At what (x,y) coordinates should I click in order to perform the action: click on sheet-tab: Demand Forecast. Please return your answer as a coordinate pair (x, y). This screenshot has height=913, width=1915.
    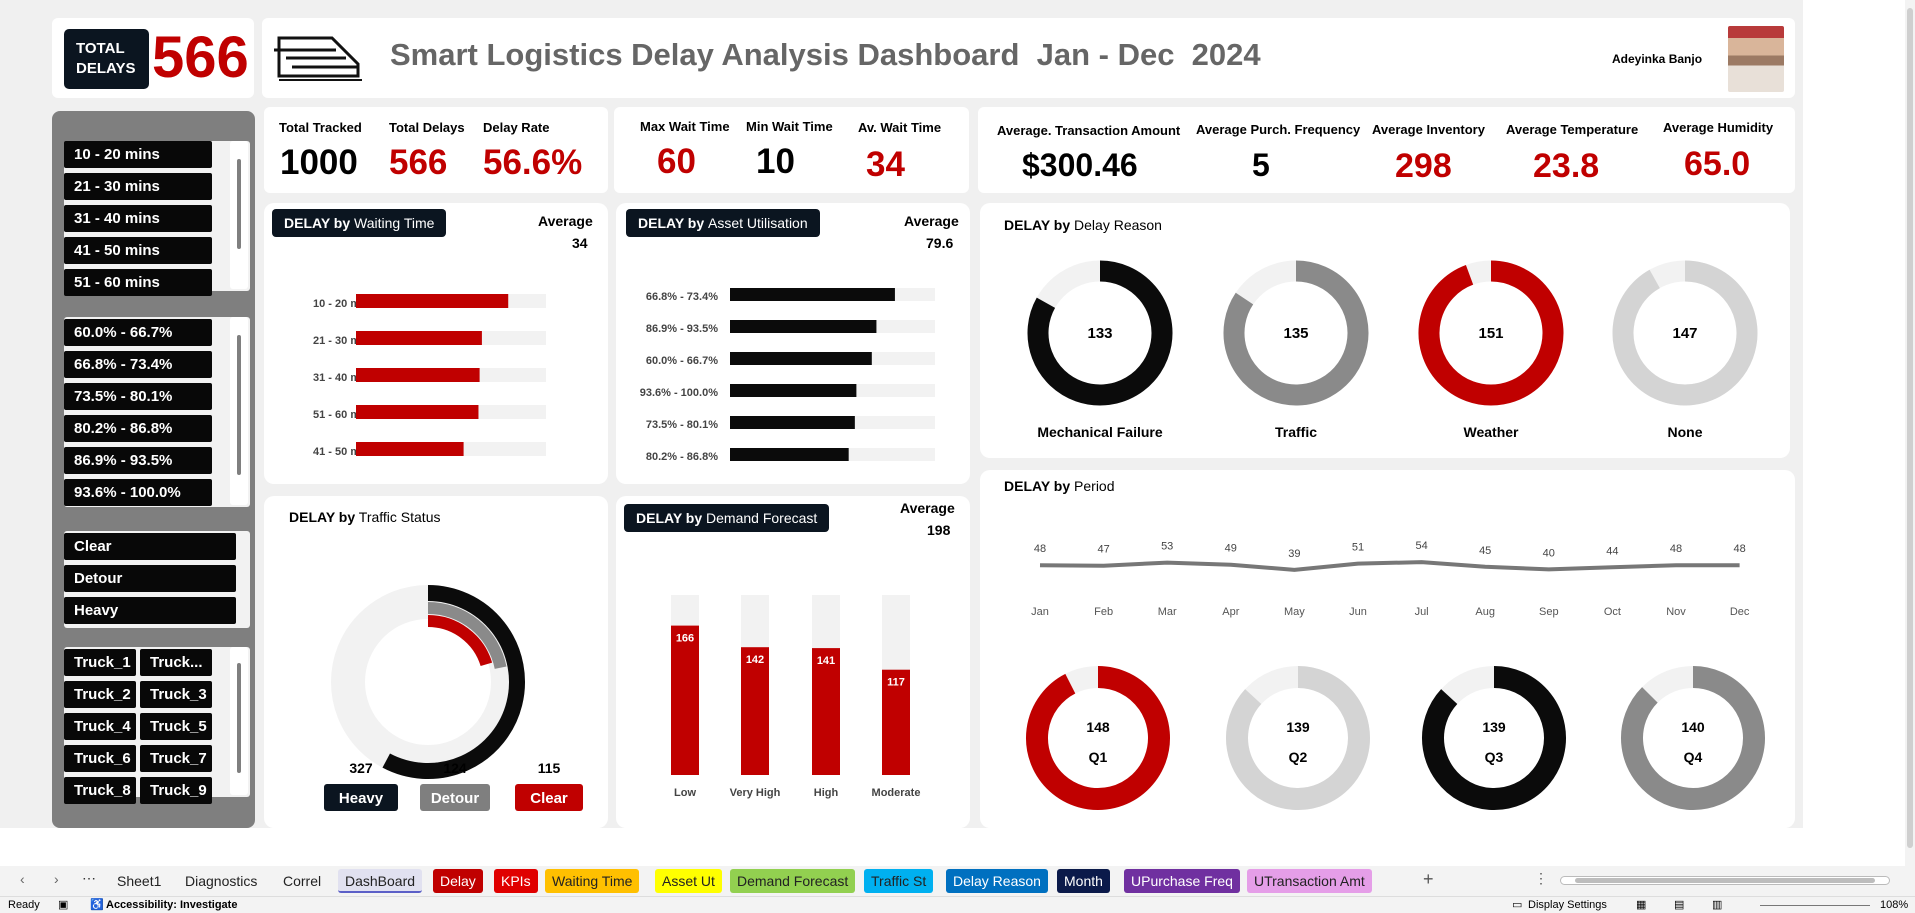
    Looking at the image, I should click on (793, 881).